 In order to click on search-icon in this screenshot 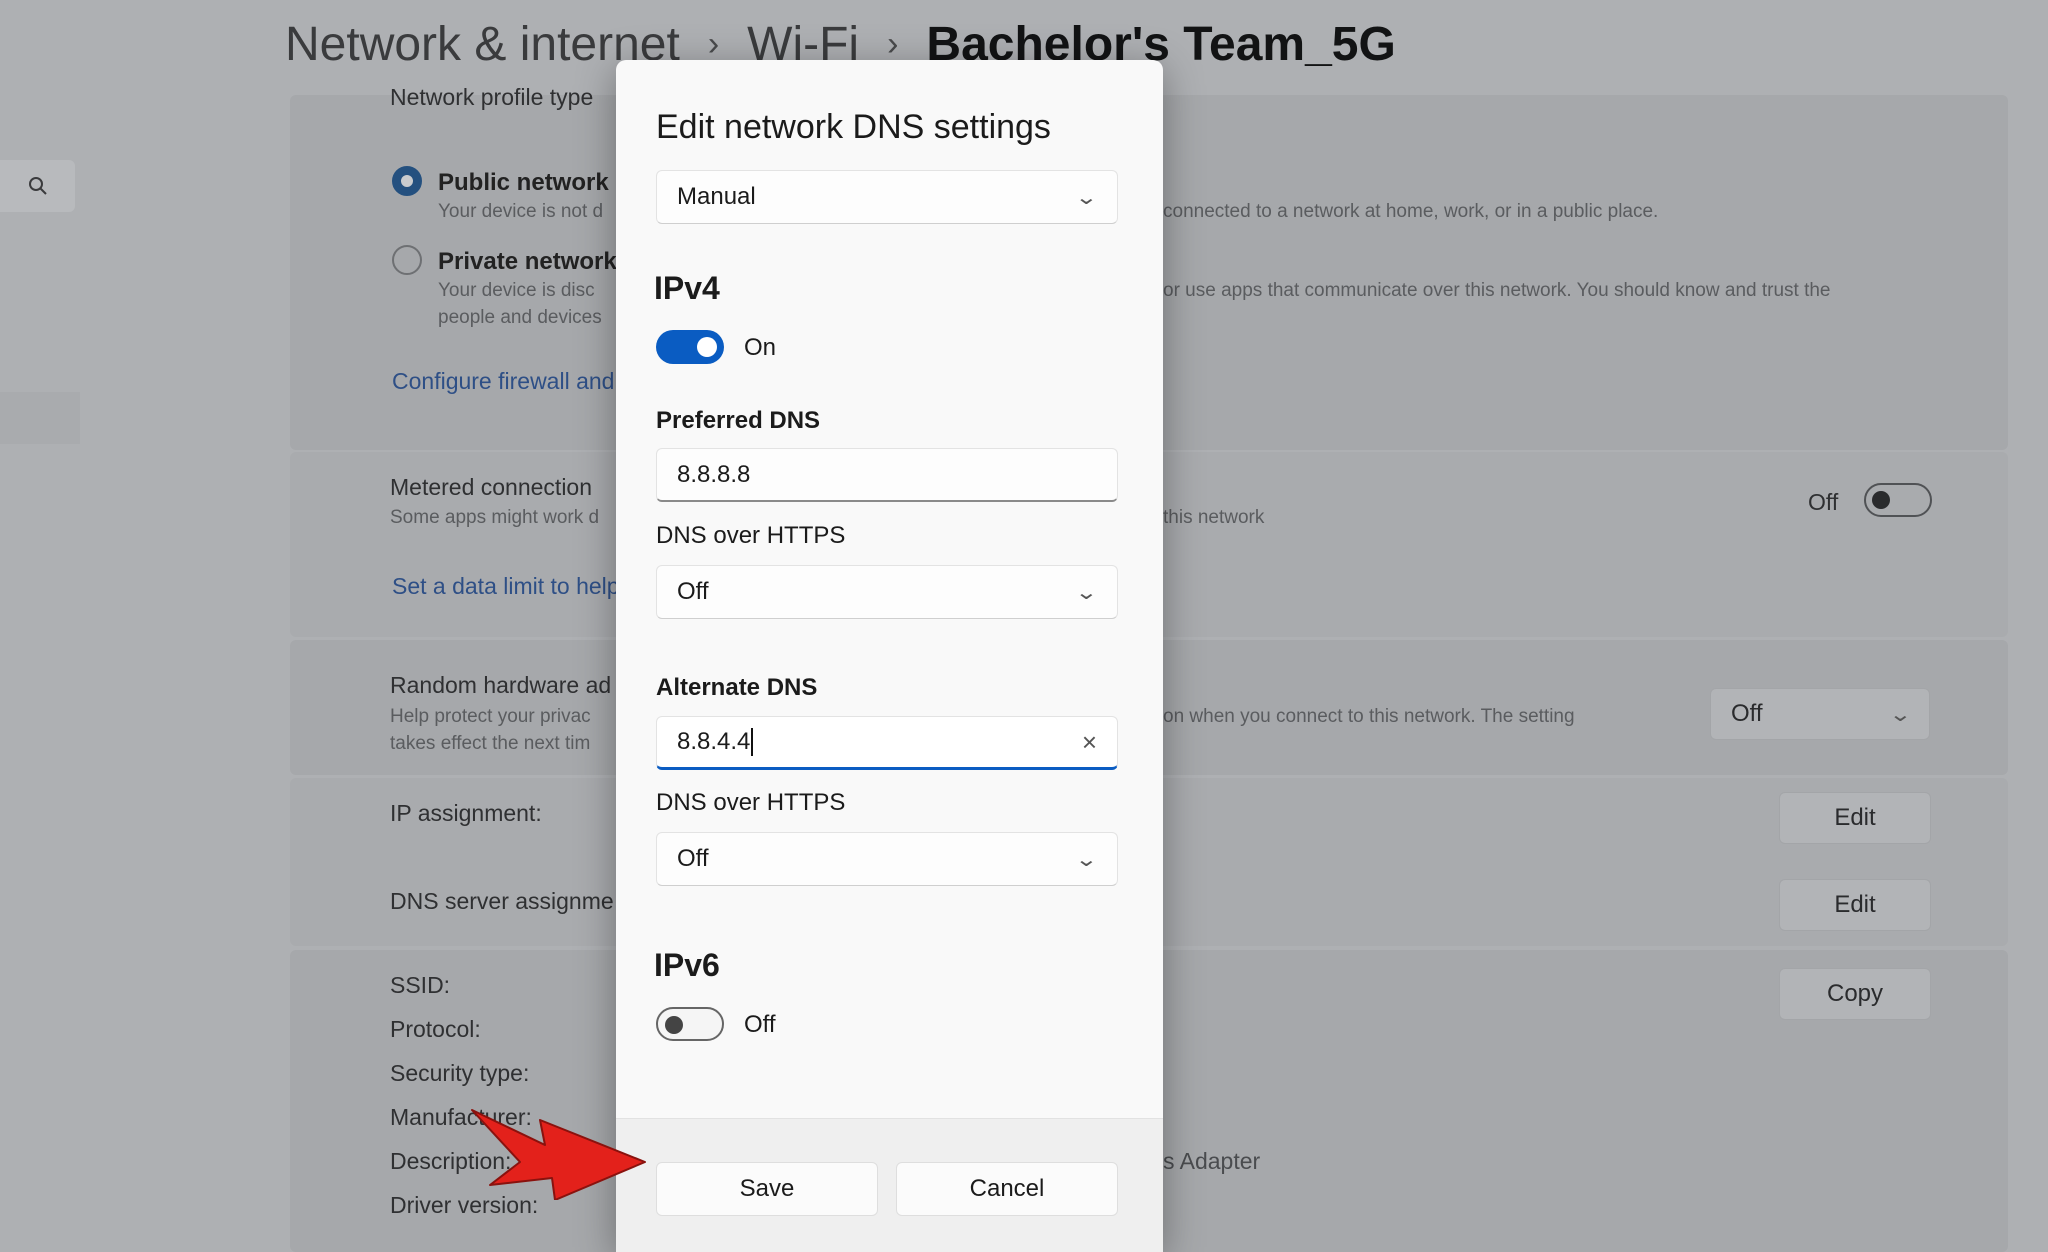, I will do `click(37, 186)`.